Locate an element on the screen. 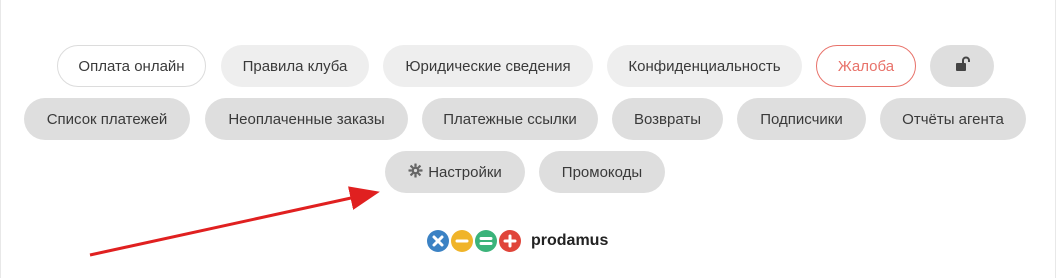  logo-minus-icon is located at coordinates (462, 241).